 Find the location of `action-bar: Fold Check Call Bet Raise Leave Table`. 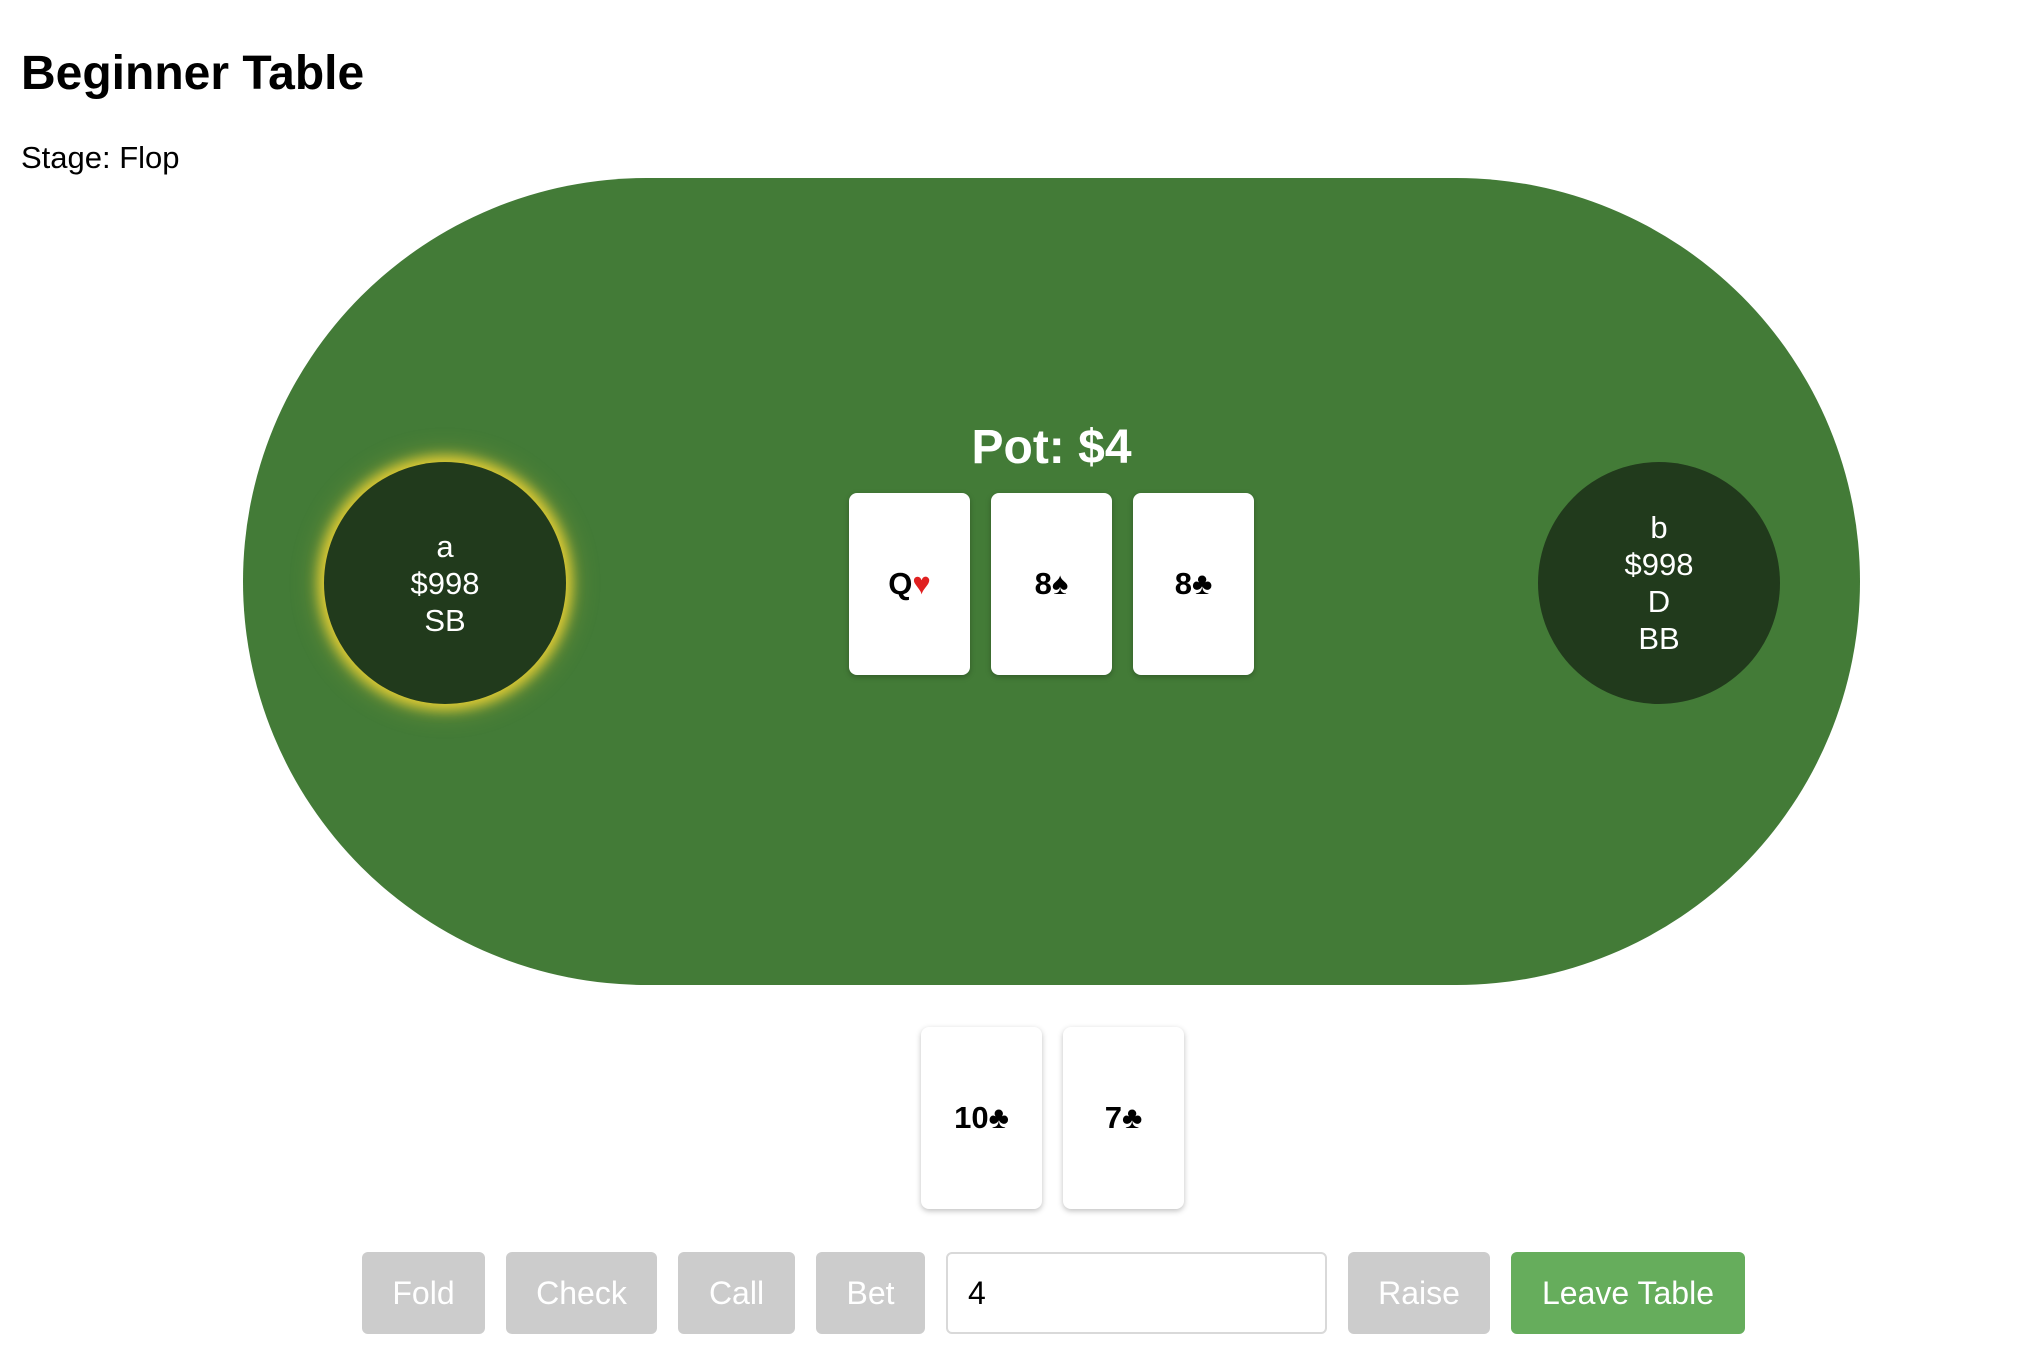

action-bar: Fold Check Call Bet Raise Leave Table is located at coordinates (1053, 1293).